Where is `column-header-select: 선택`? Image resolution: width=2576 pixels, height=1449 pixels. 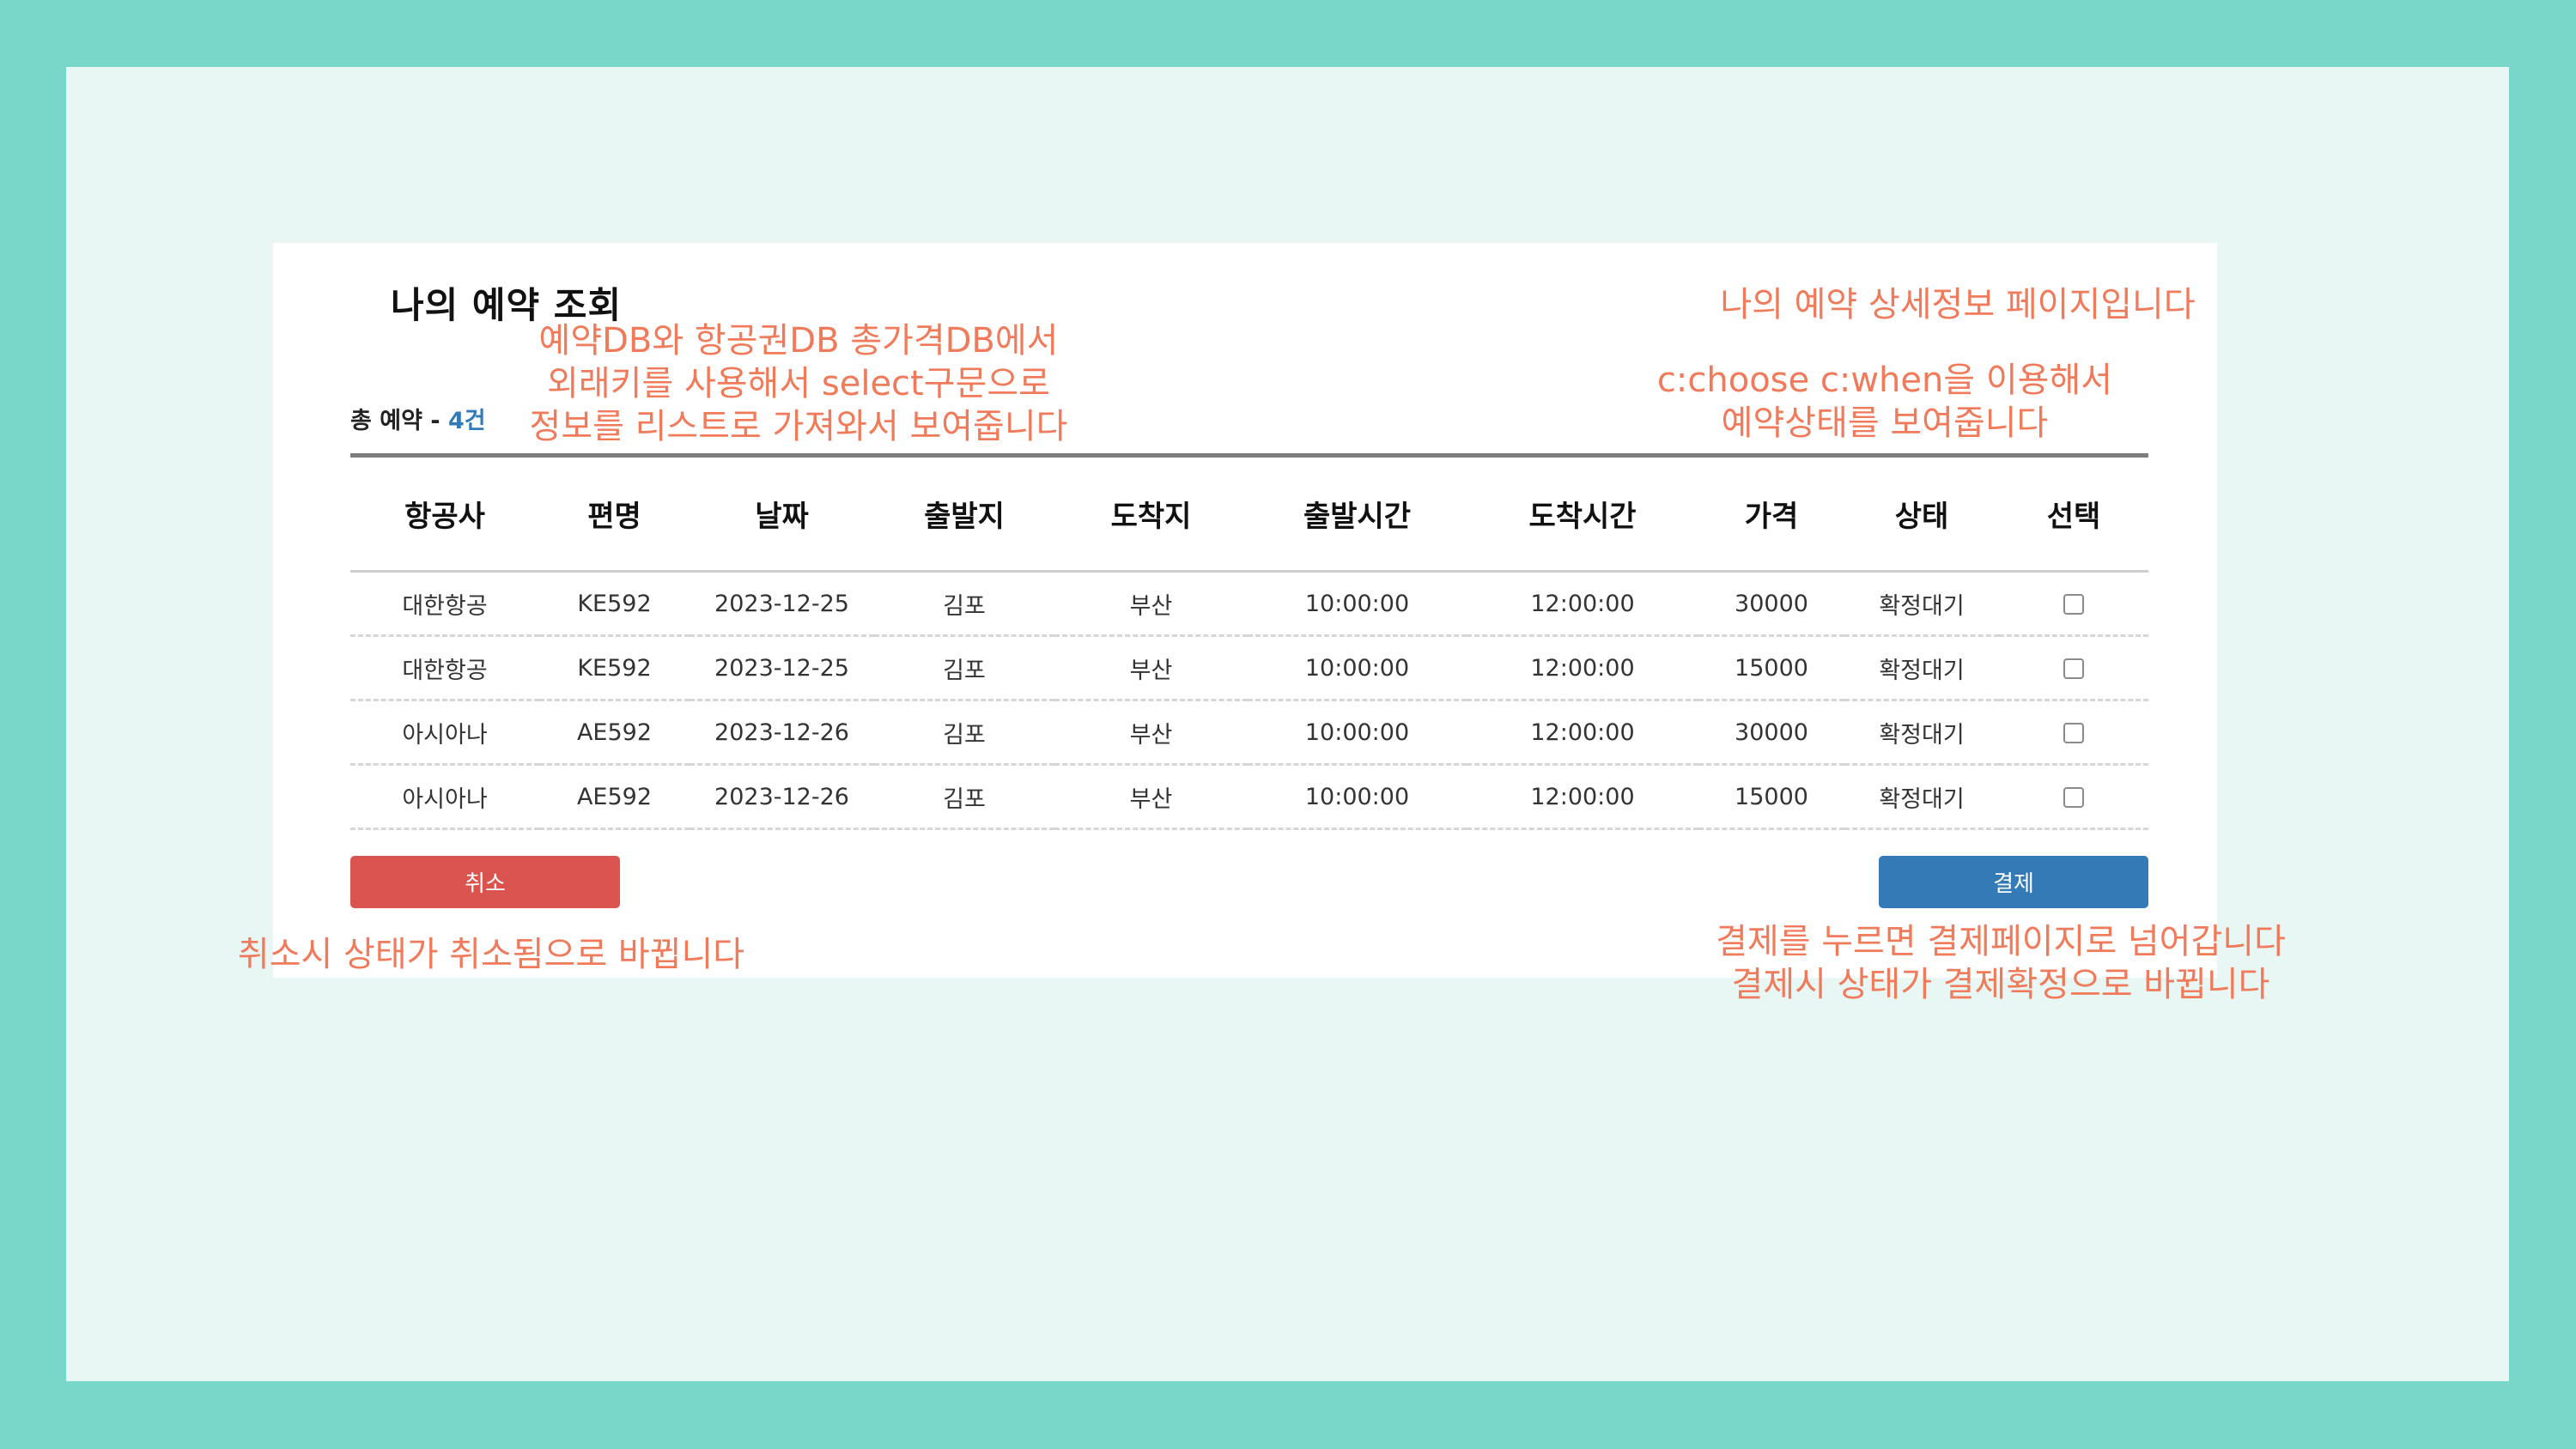
column-header-select: 선택 is located at coordinates (2073, 515).